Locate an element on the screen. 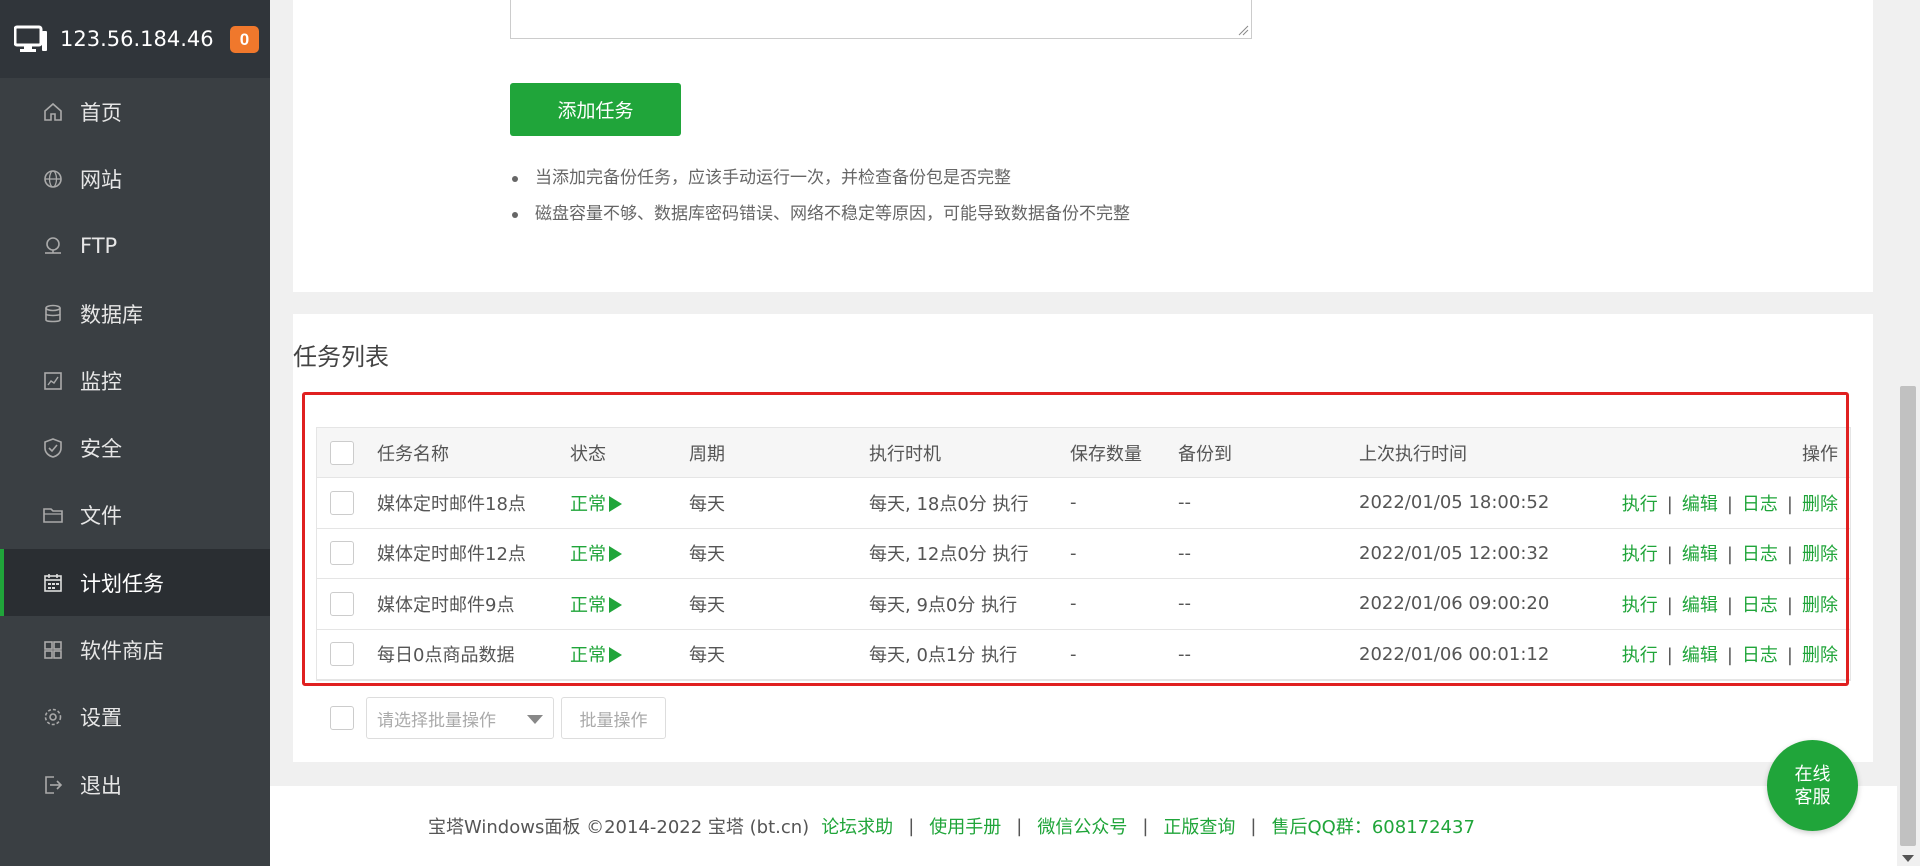 Image resolution: width=1920 pixels, height=866 pixels. batch-bar: 请选择批量操作 批量操作 is located at coordinates (498, 718).